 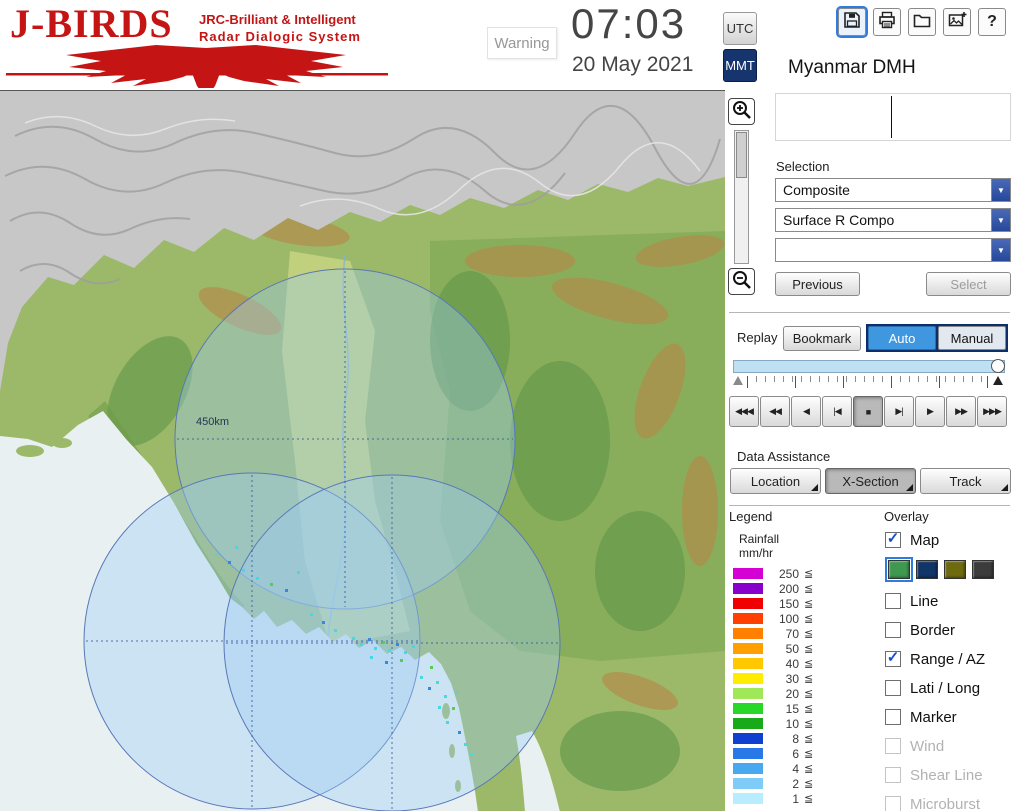 I want to click on overlay-item-line: Line, so click(x=957, y=601).